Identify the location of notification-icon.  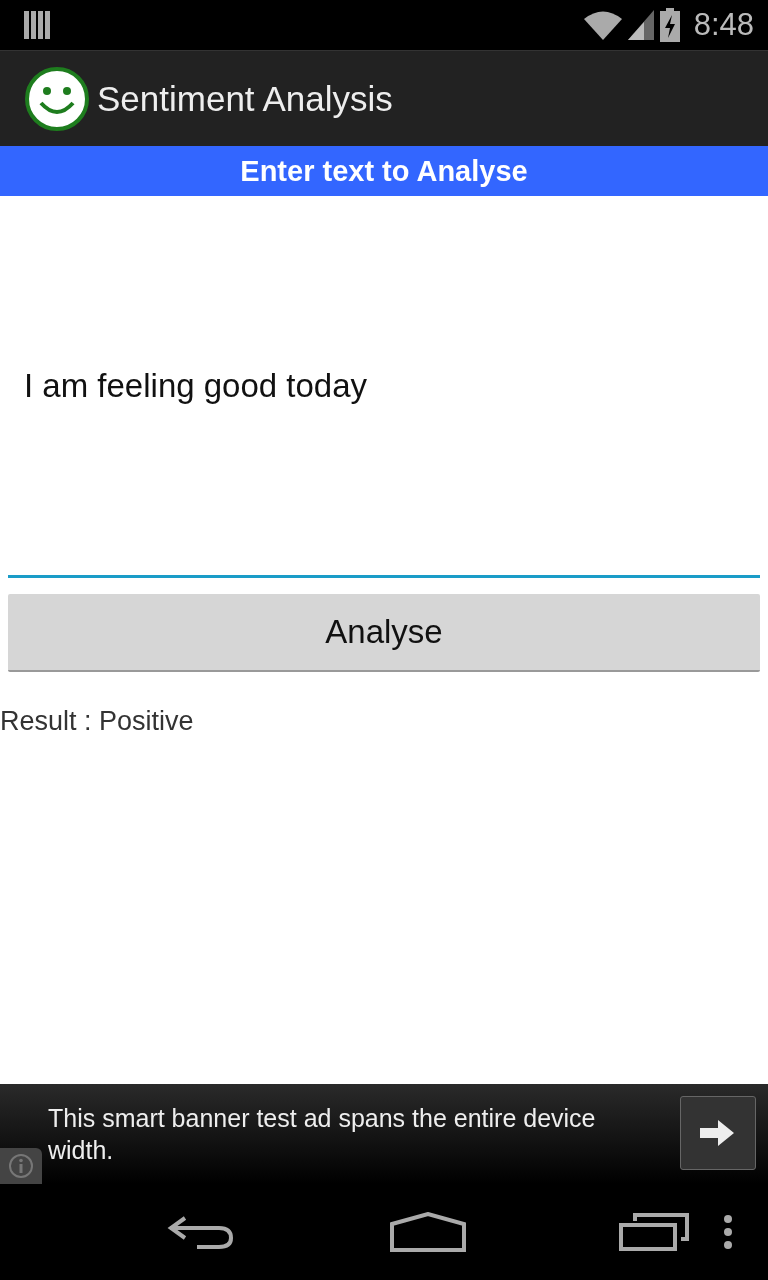
(37, 25).